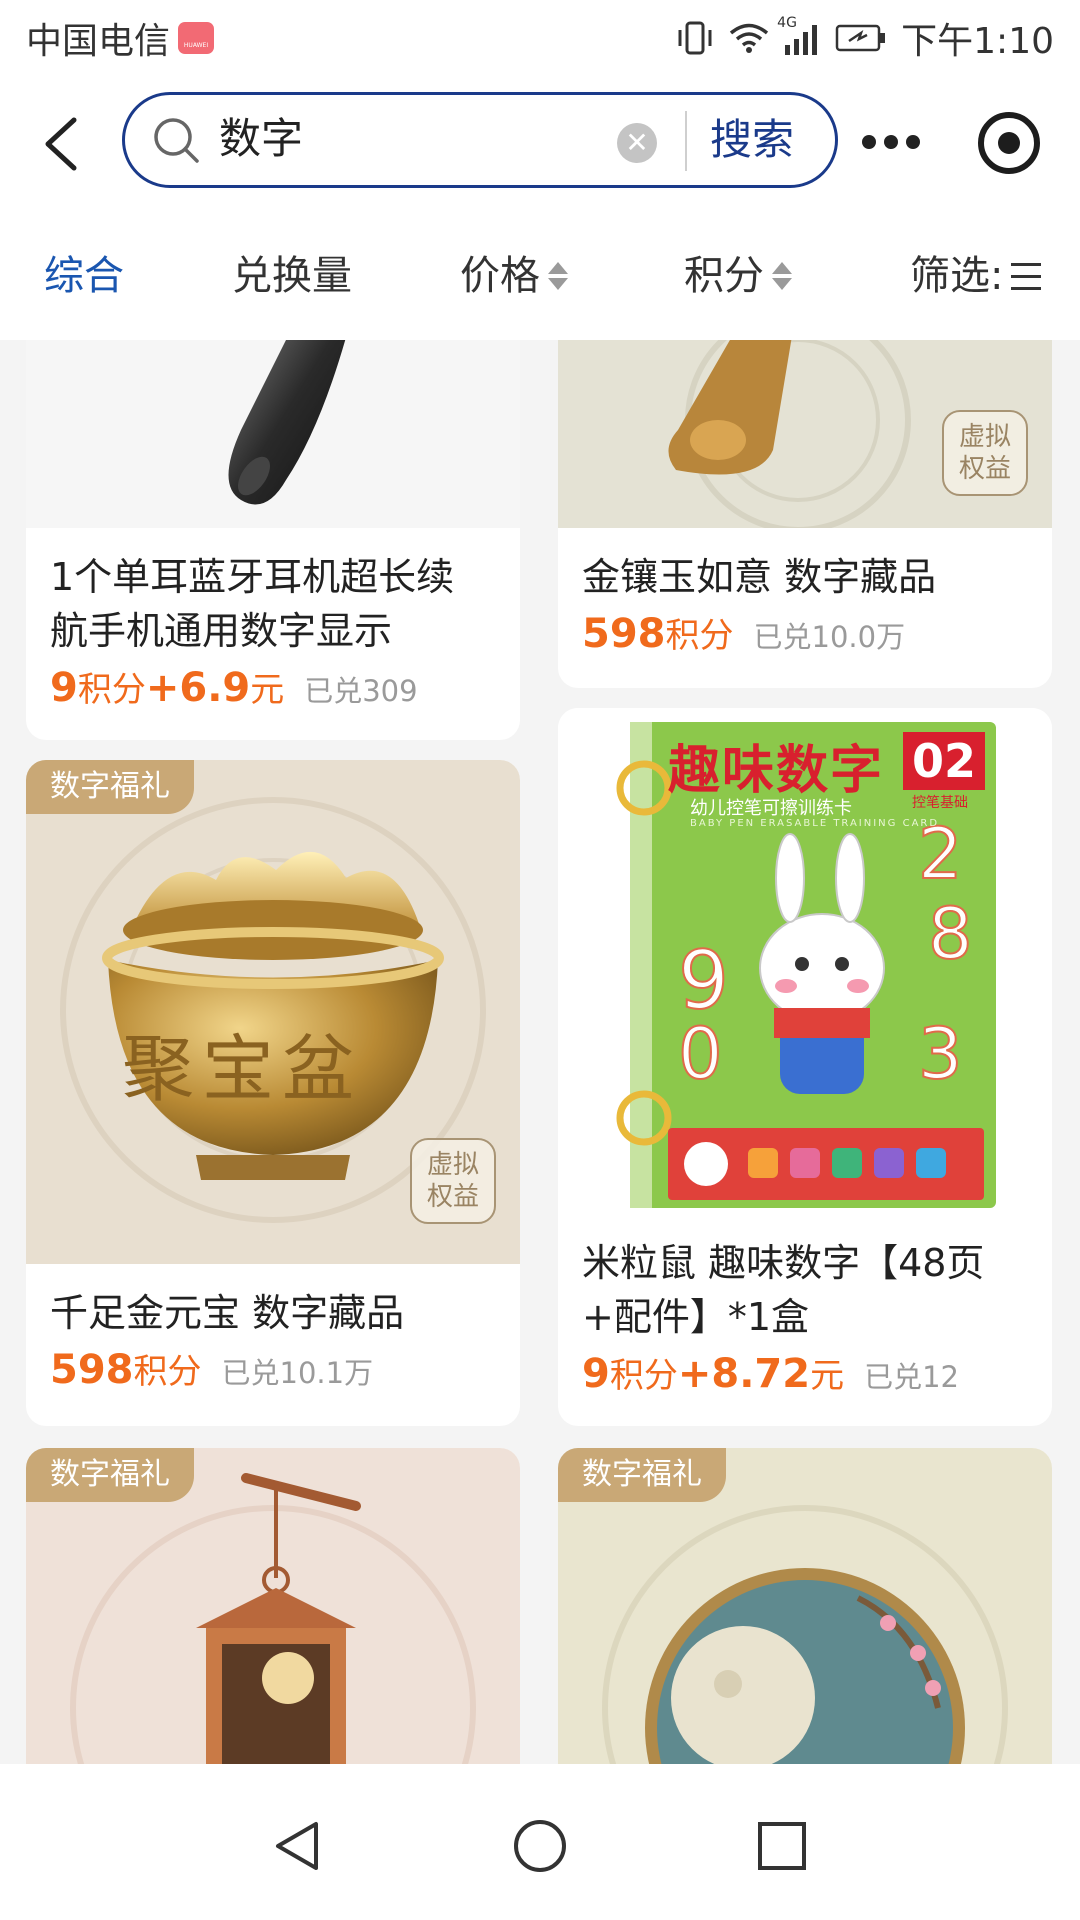  Describe the element at coordinates (361, 691) in the screenshot. I see `redeemed-count: 已兑309` at that location.